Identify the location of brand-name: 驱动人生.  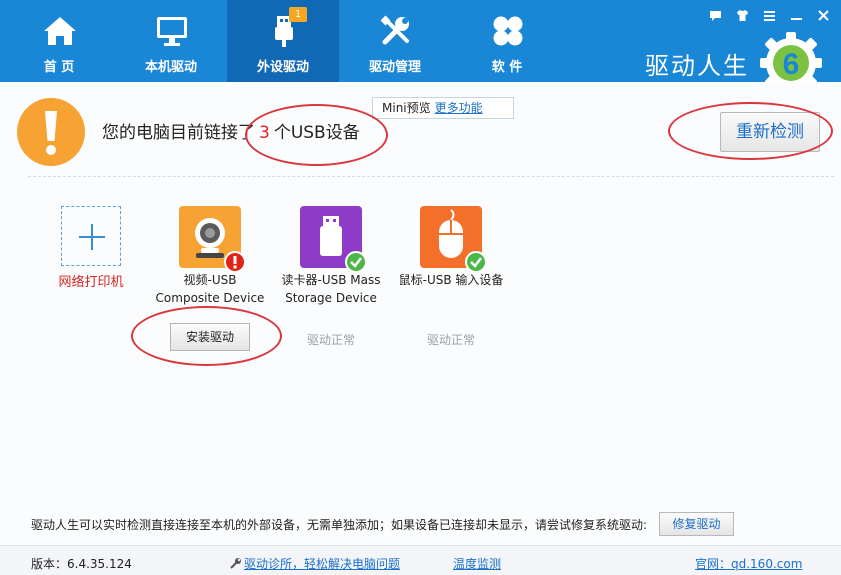
(697, 66).